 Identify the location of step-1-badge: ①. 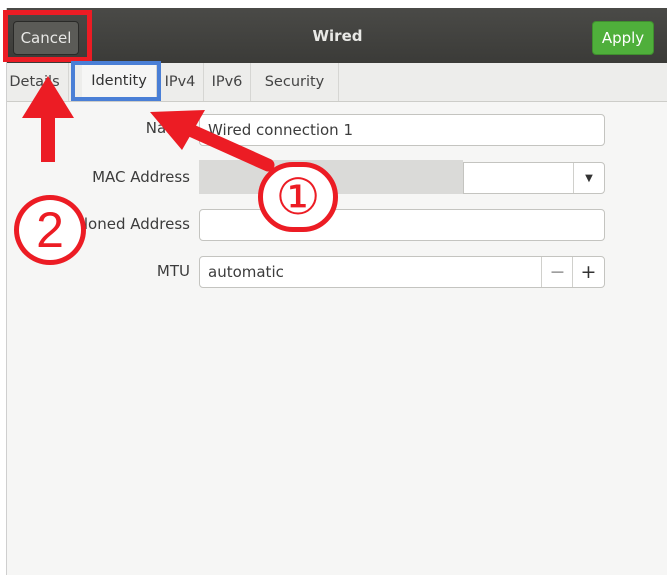
(298, 197).